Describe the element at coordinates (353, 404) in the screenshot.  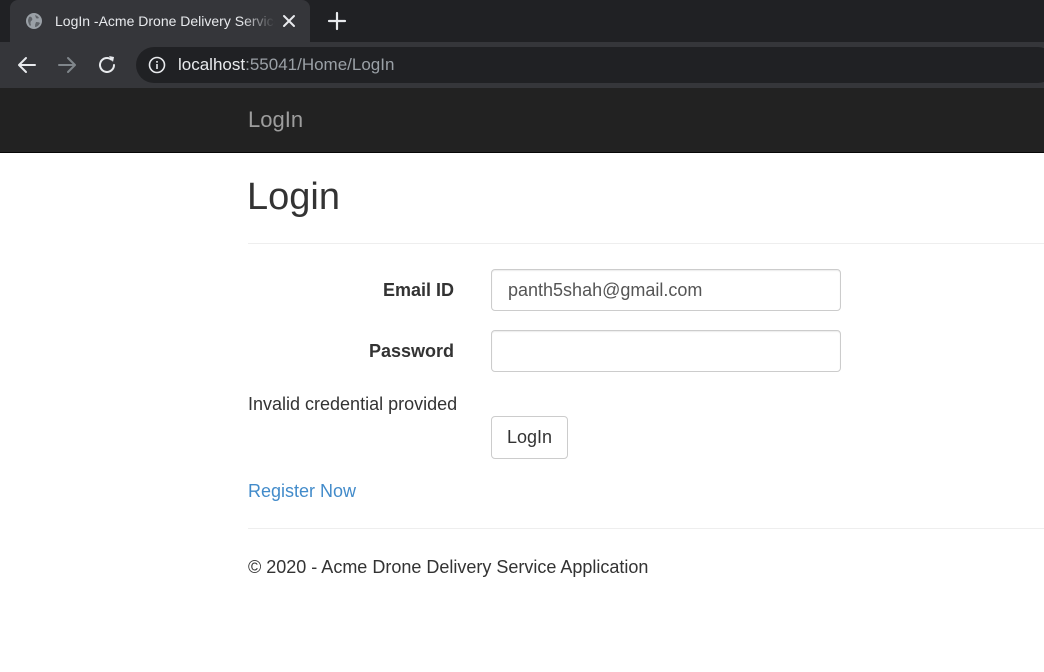
I see `error-message: Invalid credential provided` at that location.